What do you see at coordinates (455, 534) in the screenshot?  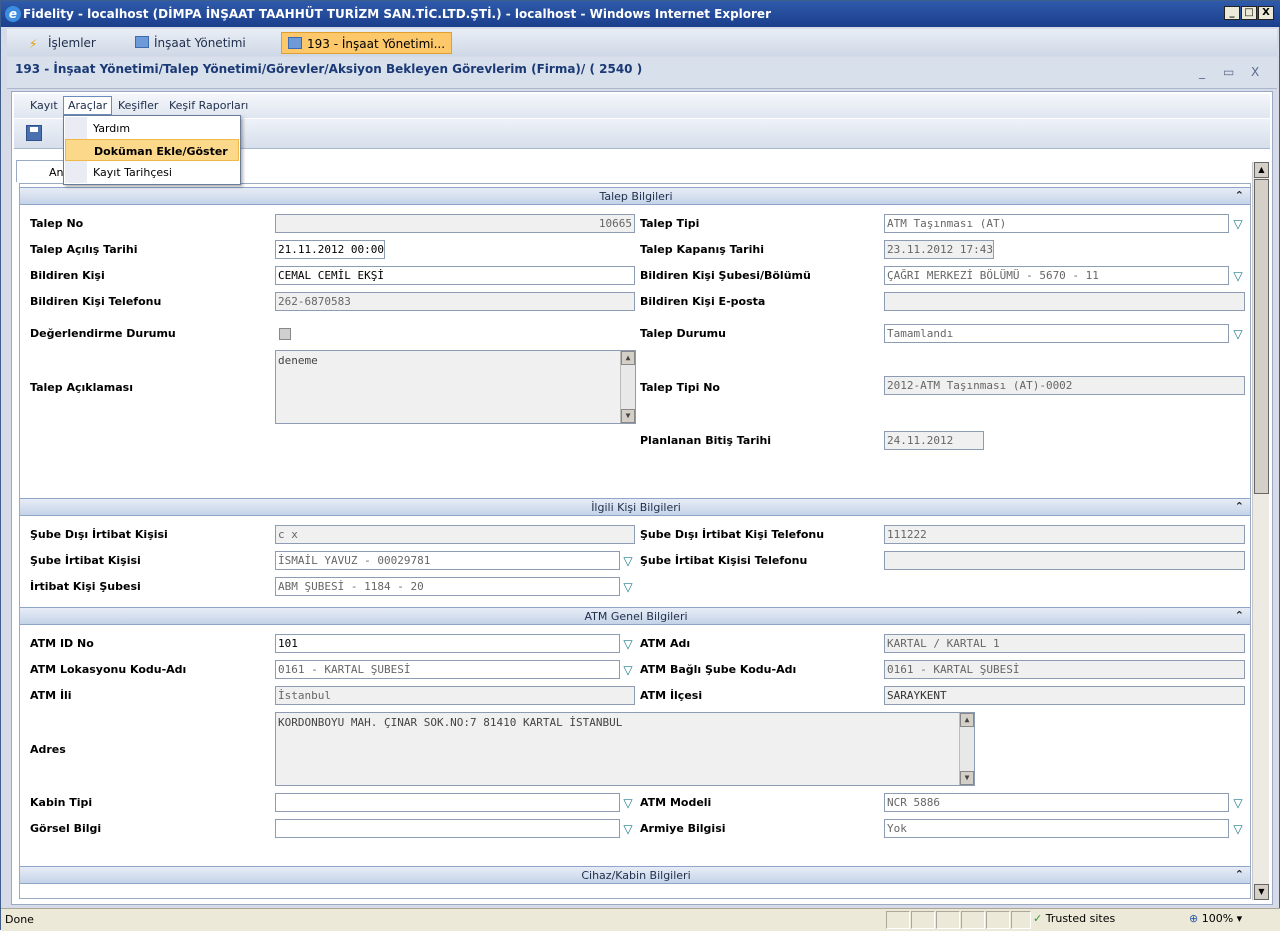 I see `sube-disi-kisi-field: c x` at bounding box center [455, 534].